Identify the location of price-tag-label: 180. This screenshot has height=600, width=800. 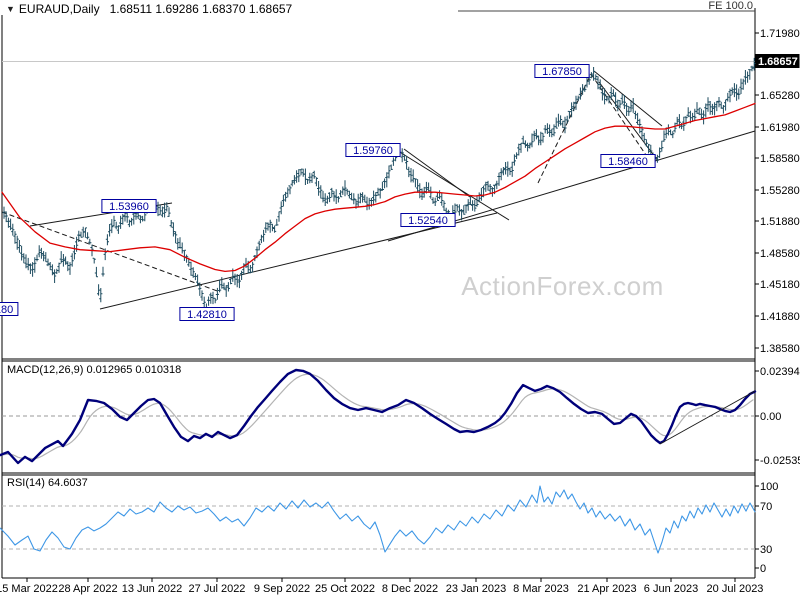
(6, 310).